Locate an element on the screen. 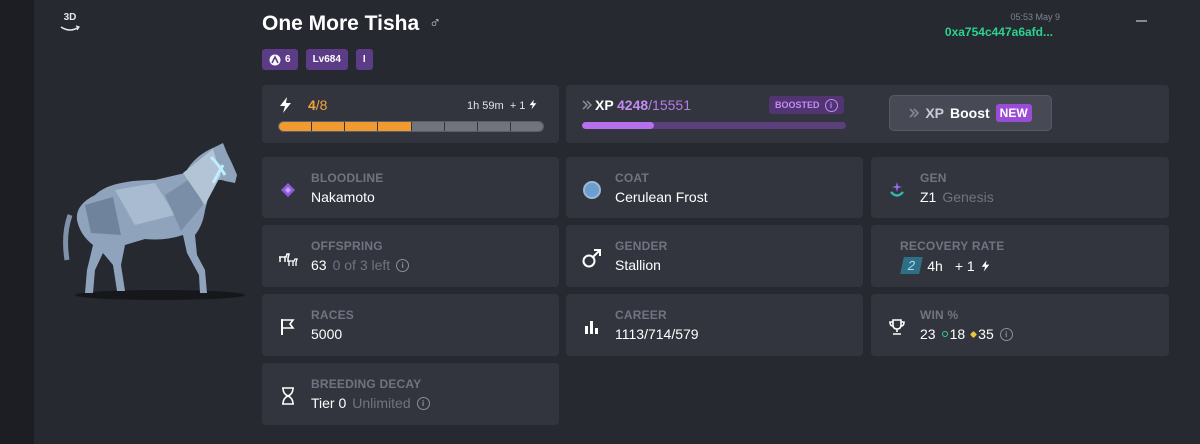 The image size is (1200, 444). energy-small-bolt-icon is located at coordinates (532, 104).